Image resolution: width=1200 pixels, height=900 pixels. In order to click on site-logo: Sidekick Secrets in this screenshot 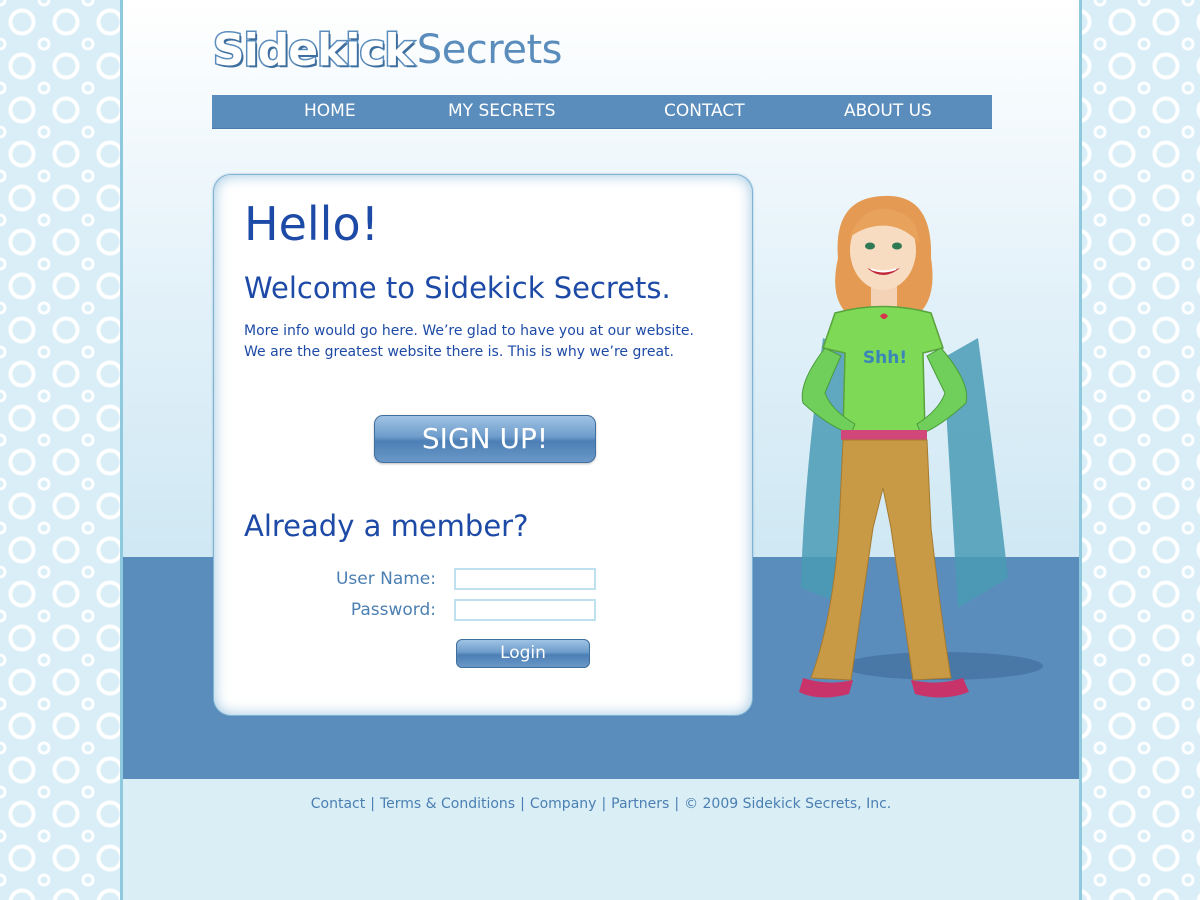, I will do `click(387, 50)`.